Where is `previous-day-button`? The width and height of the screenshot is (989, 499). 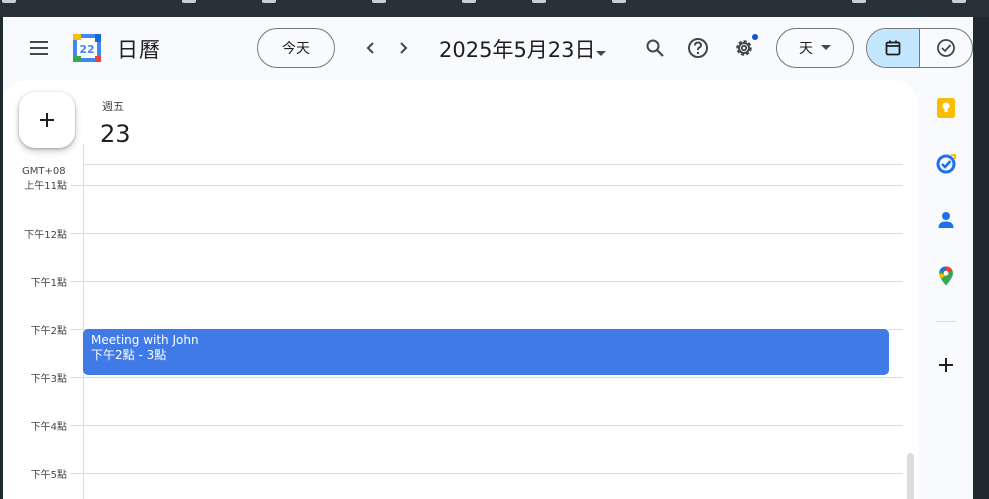 previous-day-button is located at coordinates (371, 48).